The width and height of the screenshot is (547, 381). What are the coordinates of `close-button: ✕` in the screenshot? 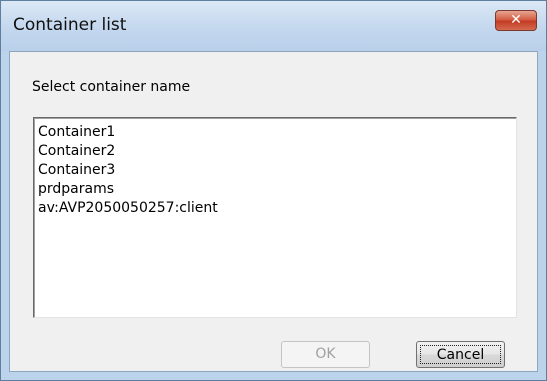 It's located at (516, 20).